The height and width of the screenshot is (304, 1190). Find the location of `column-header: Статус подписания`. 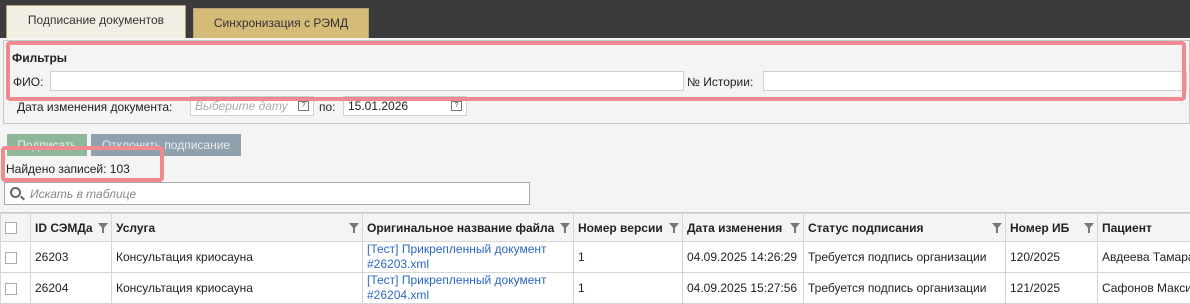

column-header: Статус подписания is located at coordinates (905, 228).